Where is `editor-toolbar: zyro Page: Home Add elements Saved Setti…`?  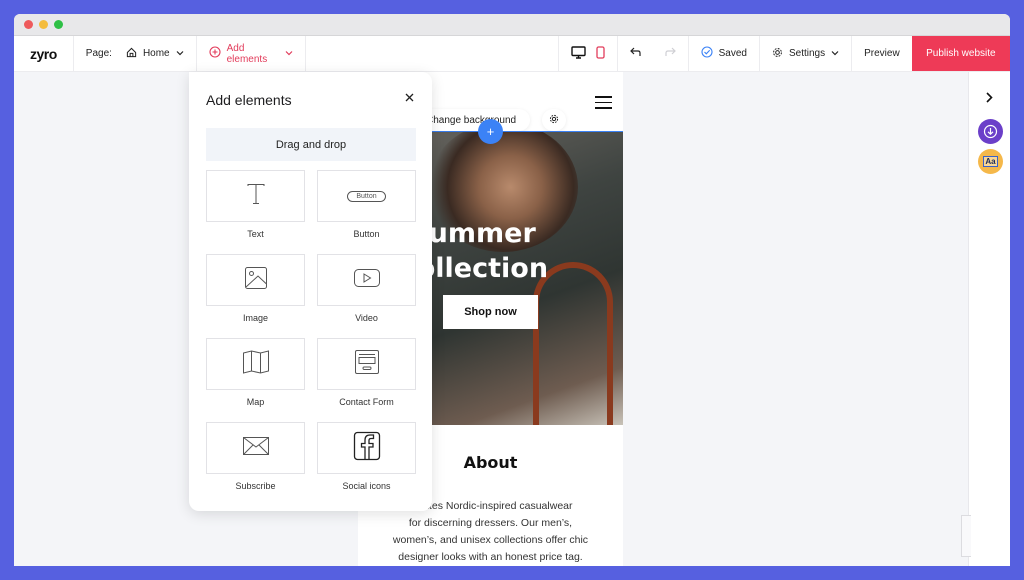 editor-toolbar: zyro Page: Home Add elements Saved Setti… is located at coordinates (512, 54).